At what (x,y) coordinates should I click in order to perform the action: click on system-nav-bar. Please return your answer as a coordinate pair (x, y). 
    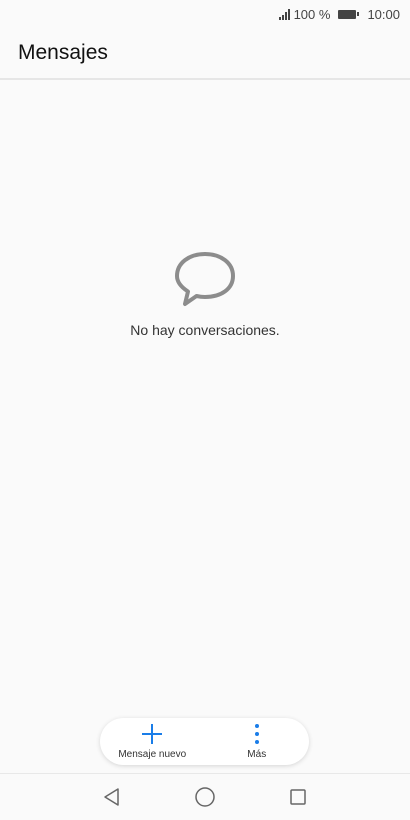
    Looking at the image, I should click on (205, 796).